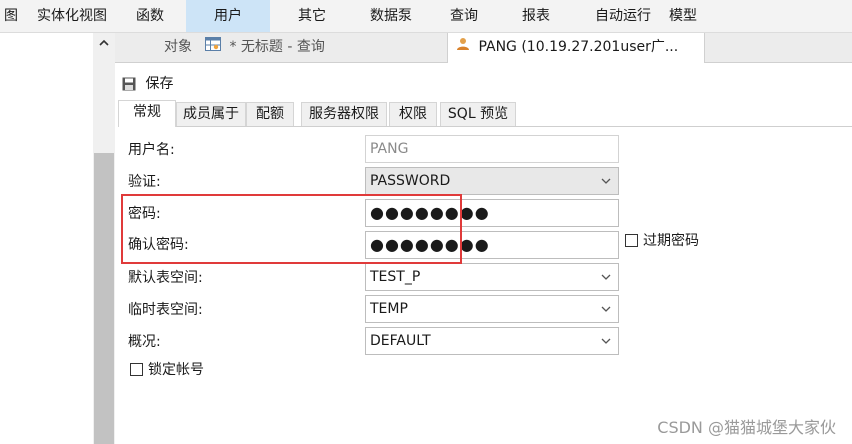  I want to click on scroll-thumb, so click(104, 298).